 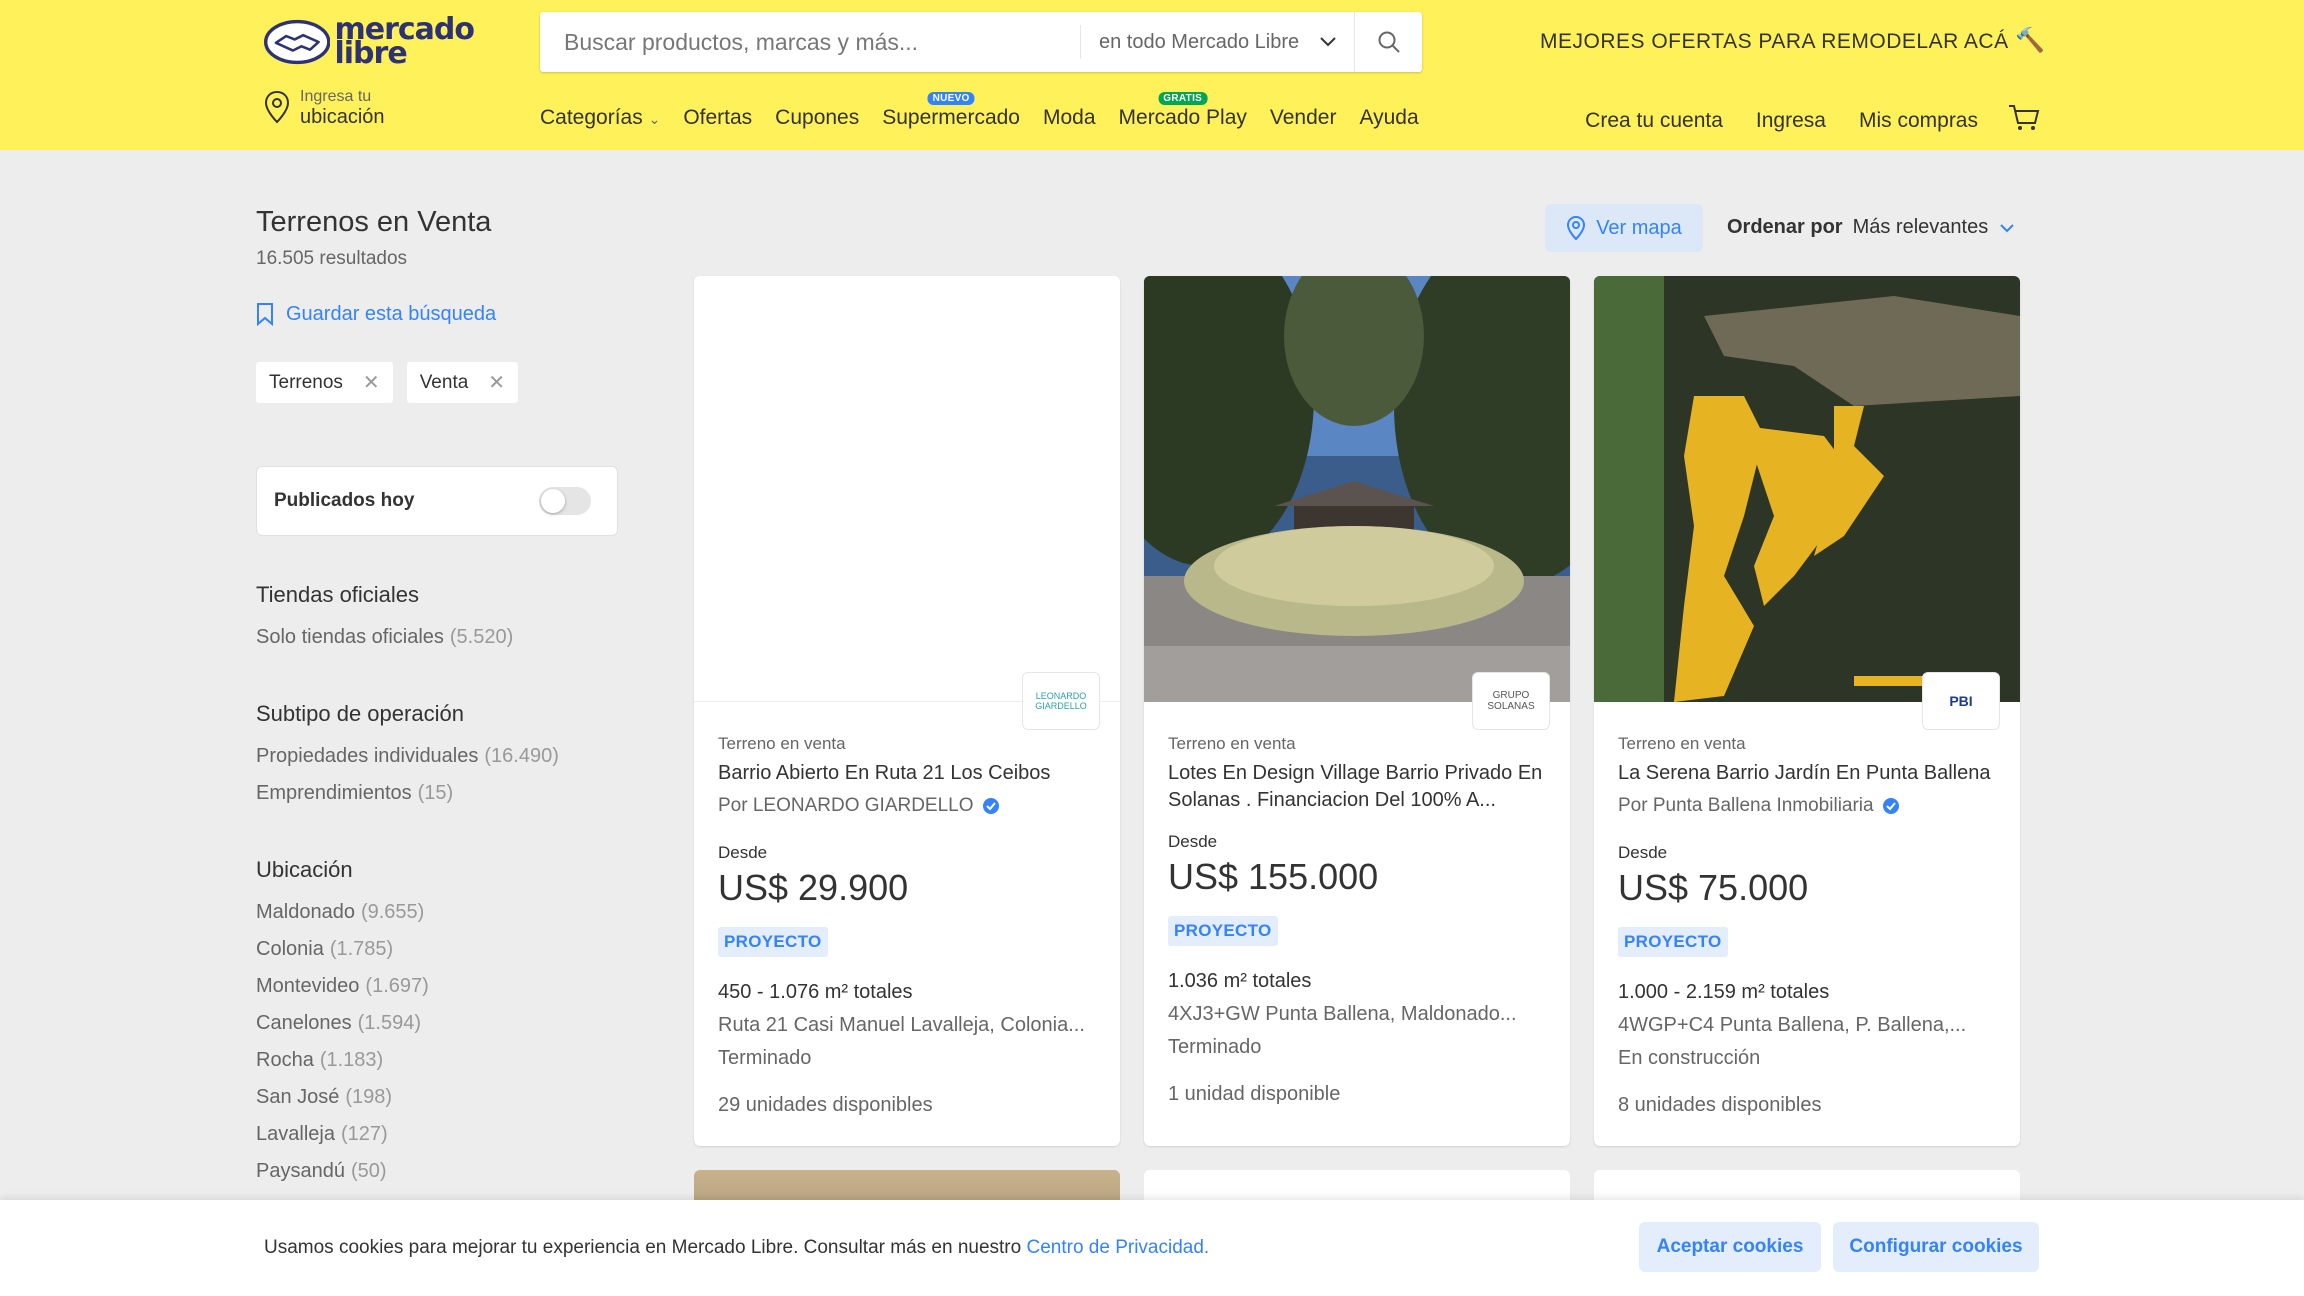 What do you see at coordinates (1232, 743) in the screenshot?
I see `listing-type: Terreno en venta` at bounding box center [1232, 743].